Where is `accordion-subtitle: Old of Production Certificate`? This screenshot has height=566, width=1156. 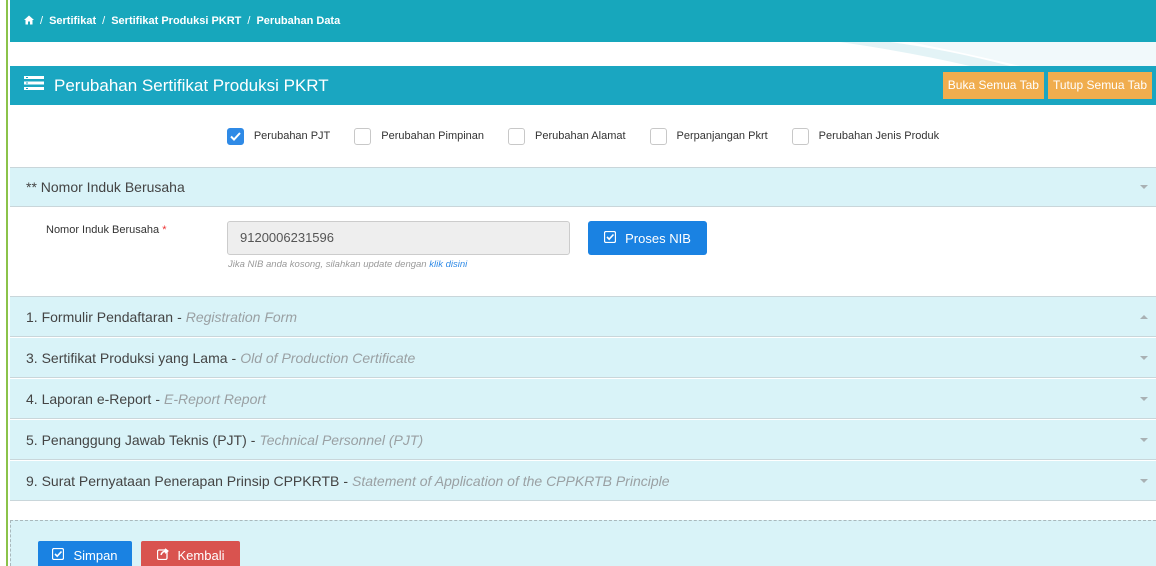
accordion-subtitle: Old of Production Certificate is located at coordinates (328, 357).